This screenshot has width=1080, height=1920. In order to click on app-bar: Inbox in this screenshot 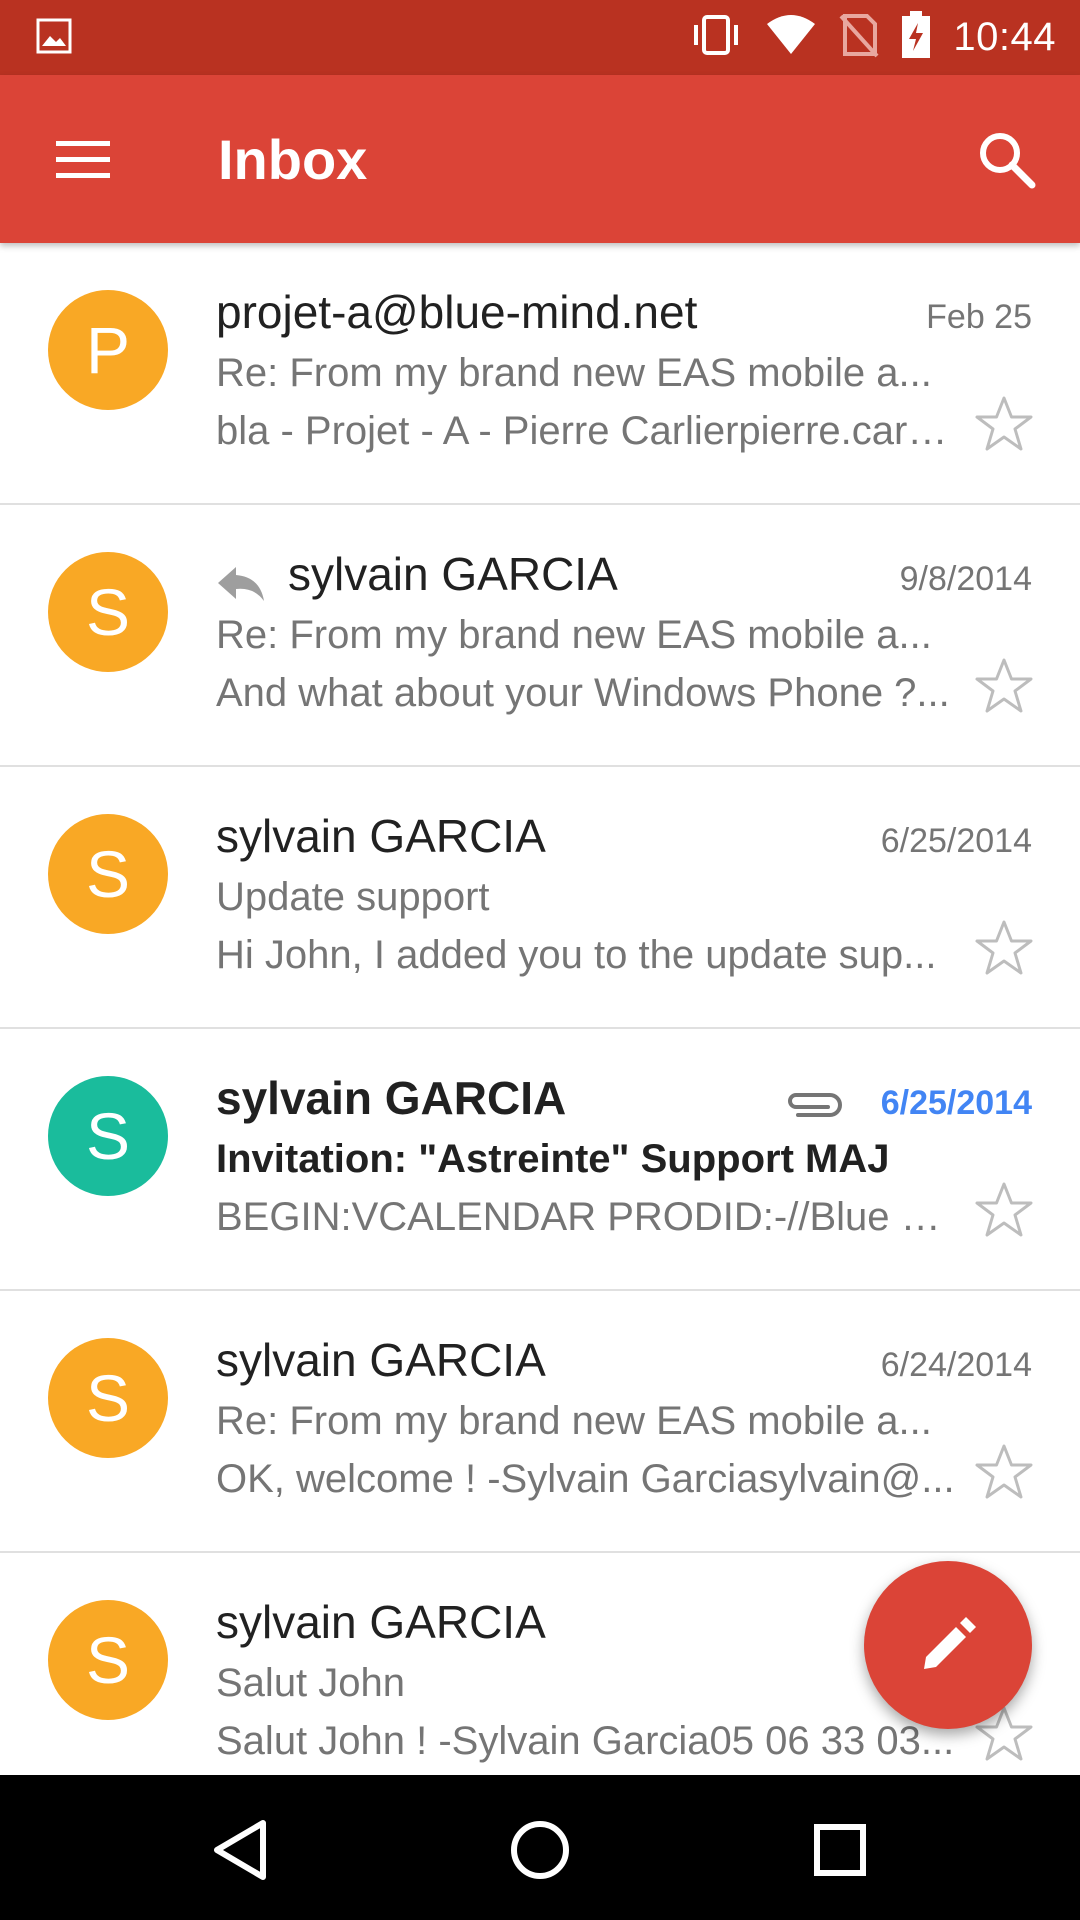, I will do `click(540, 159)`.